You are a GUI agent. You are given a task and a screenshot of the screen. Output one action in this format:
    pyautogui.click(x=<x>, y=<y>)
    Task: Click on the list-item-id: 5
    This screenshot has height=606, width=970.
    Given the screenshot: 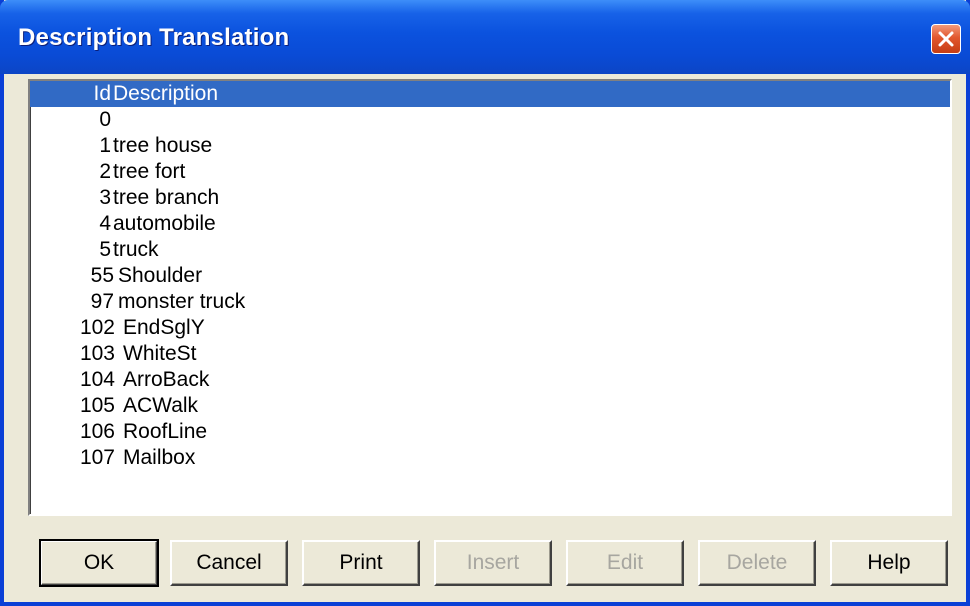 What is the action you would take?
    pyautogui.click(x=105, y=249)
    